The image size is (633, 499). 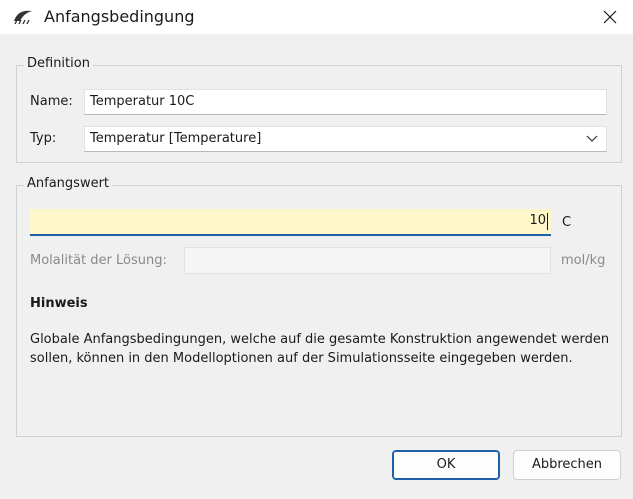 I want to click on close-icon, so click(x=610, y=17).